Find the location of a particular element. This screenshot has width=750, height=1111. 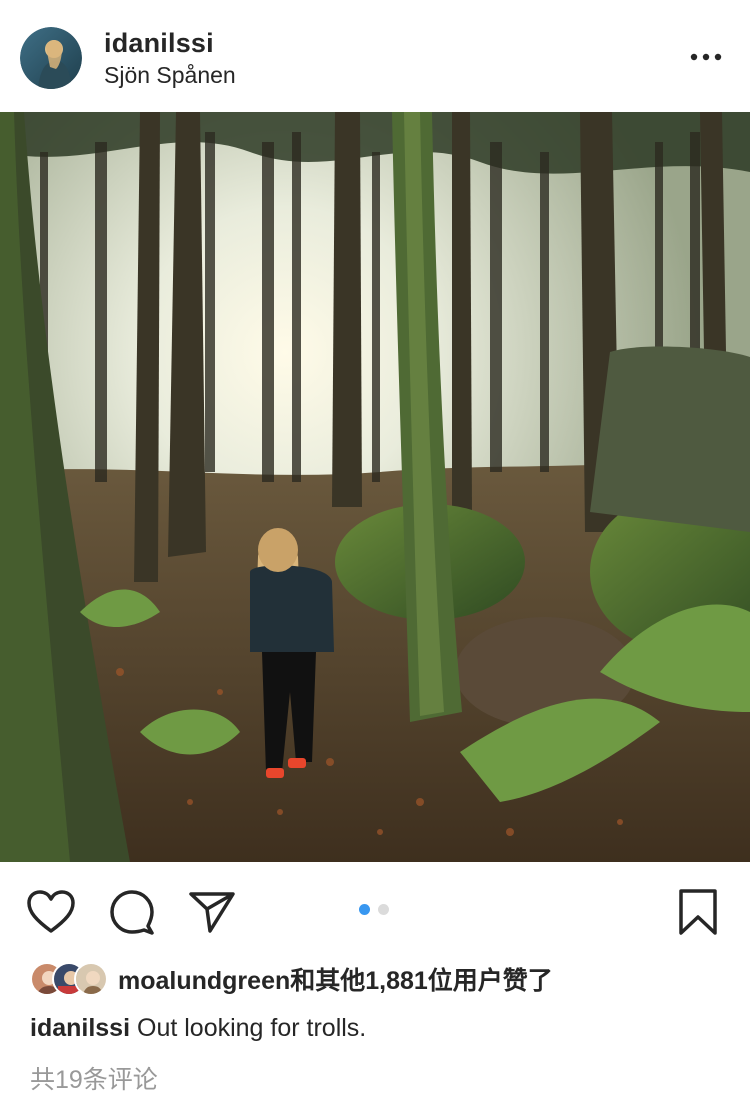

save-button is located at coordinates (698, 912).